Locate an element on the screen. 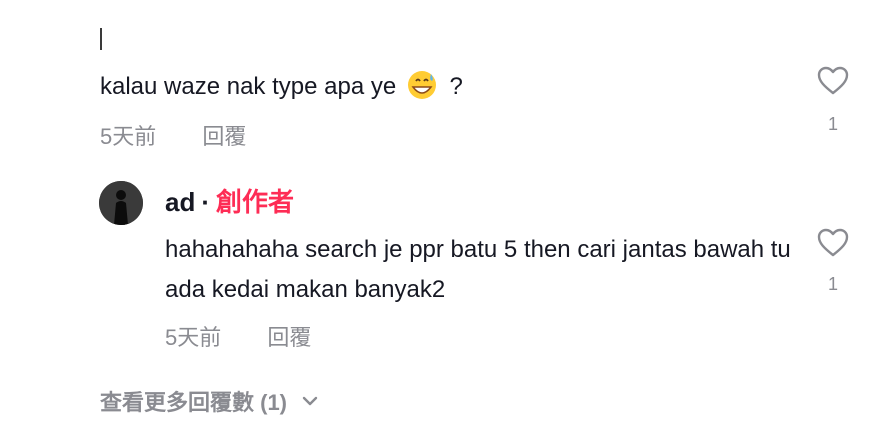 The height and width of the screenshot is (445, 870). view-more-replies-button: 查看更多回覆數 (1) is located at coordinates (209, 401).